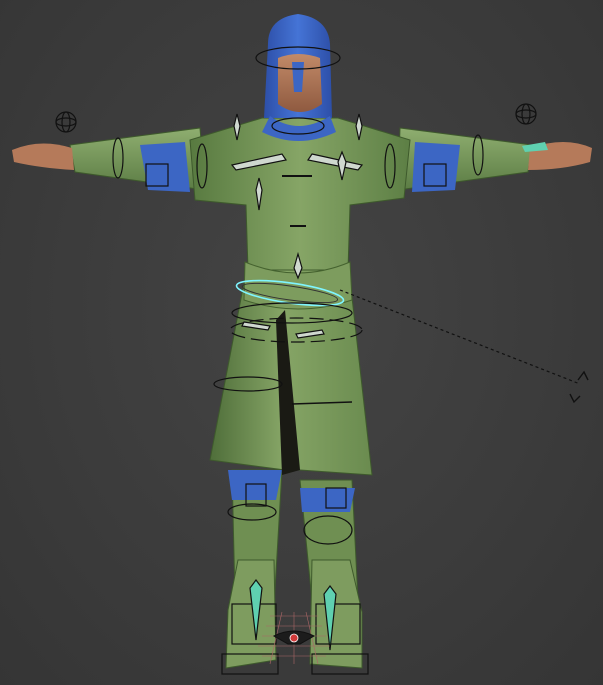 Image resolution: width=603 pixels, height=685 pixels. Describe the element at coordinates (526, 114) in the screenshot. I see `right-pole-sphere` at that location.